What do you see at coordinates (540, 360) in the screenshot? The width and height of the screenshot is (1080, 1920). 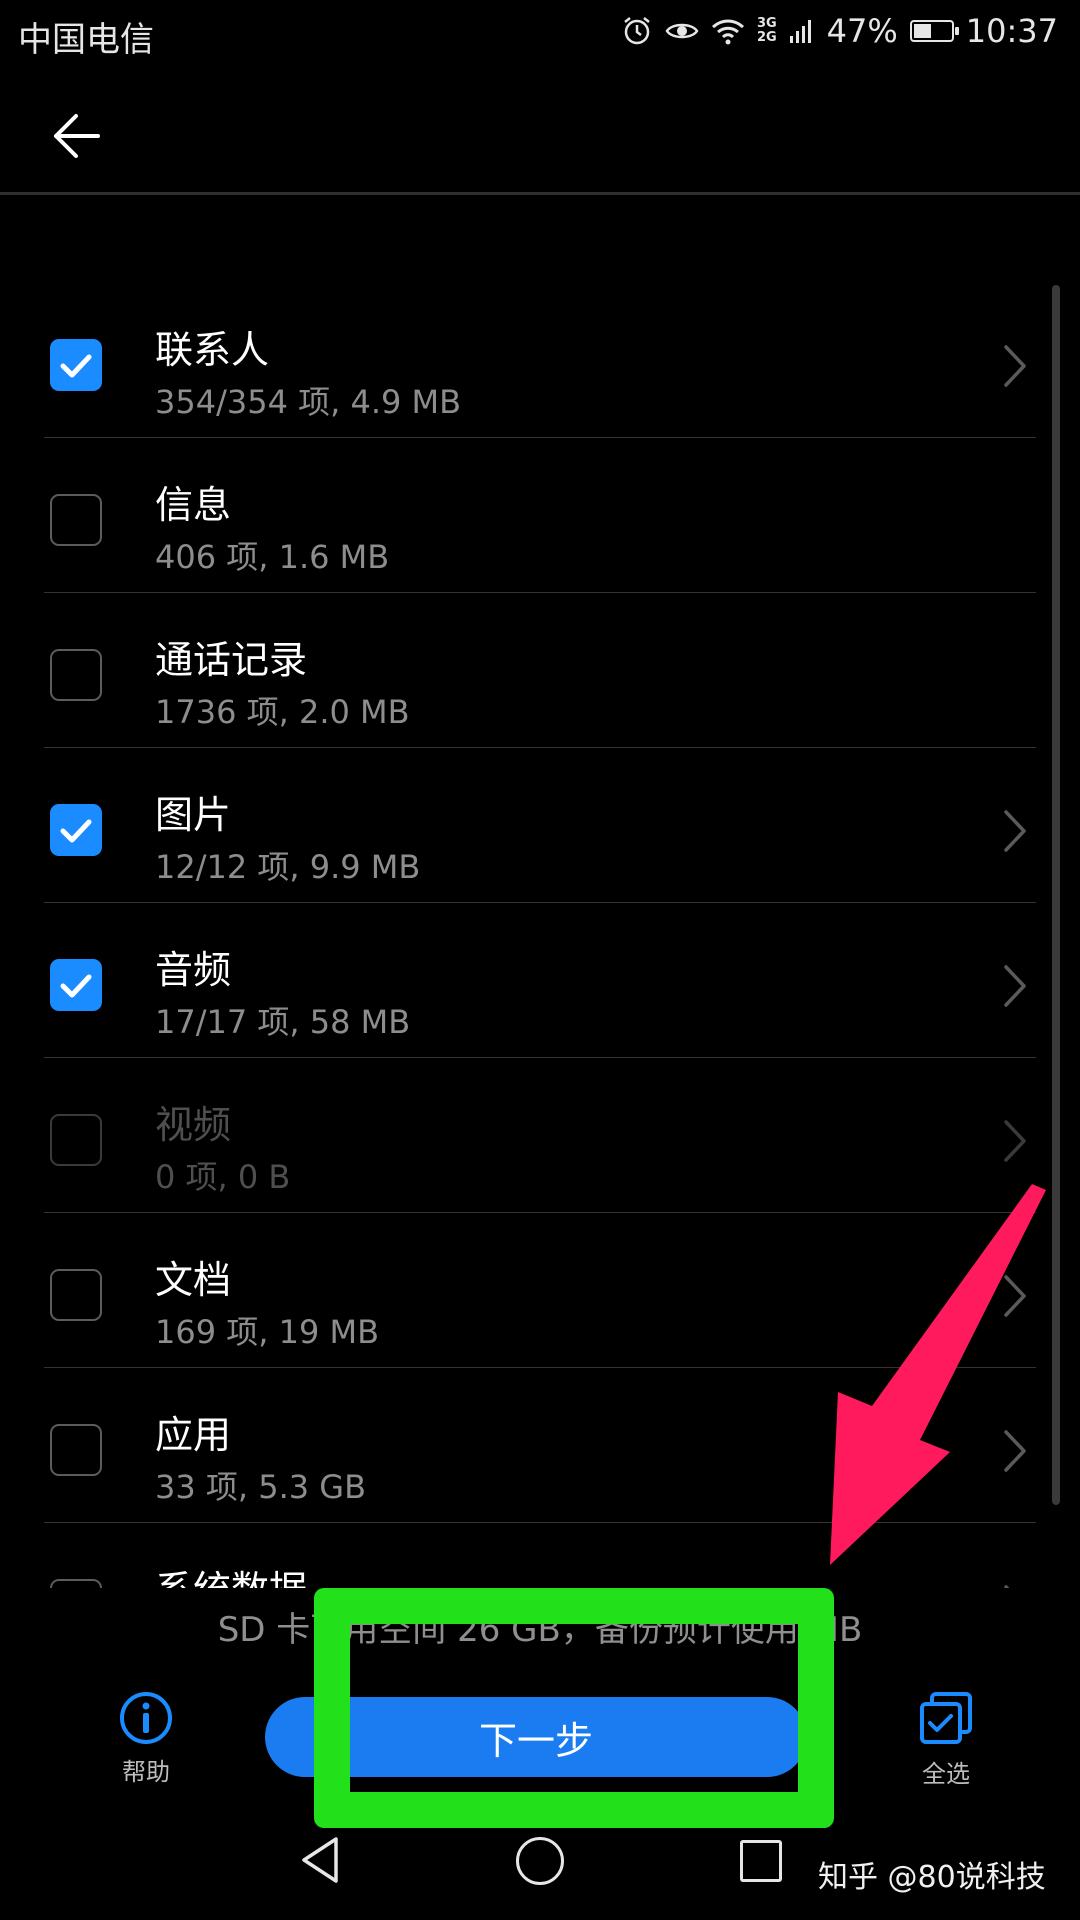 I see `list-item: 联系人 354/354 项, 4.9 MB` at bounding box center [540, 360].